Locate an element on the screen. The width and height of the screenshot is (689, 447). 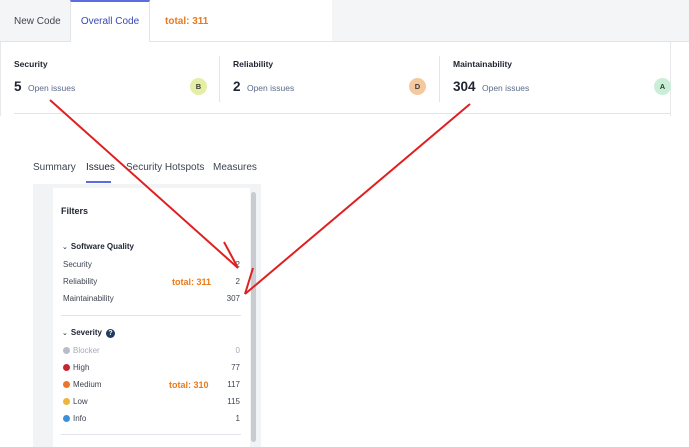
filter-label: Info is located at coordinates (80, 418).